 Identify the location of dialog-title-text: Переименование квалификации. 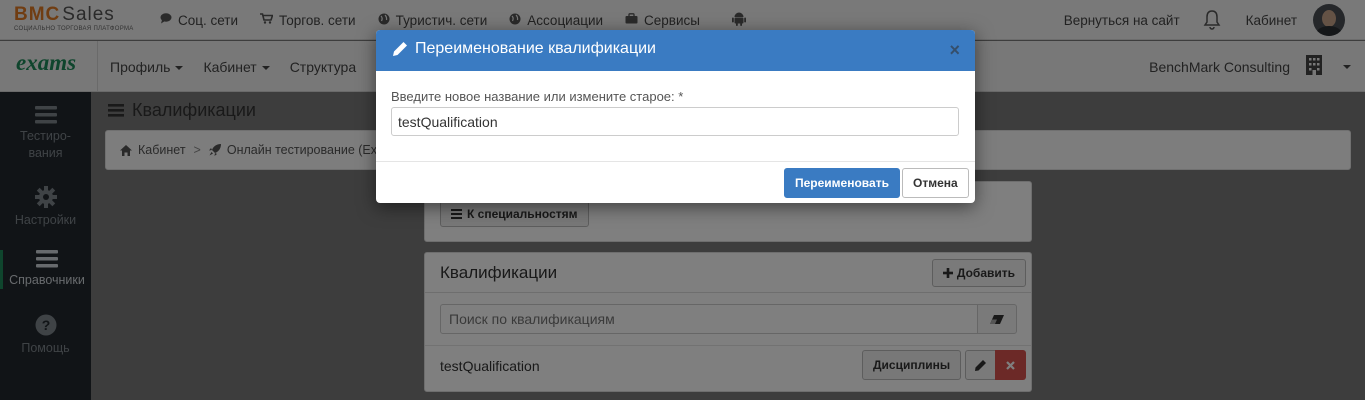
(535, 48).